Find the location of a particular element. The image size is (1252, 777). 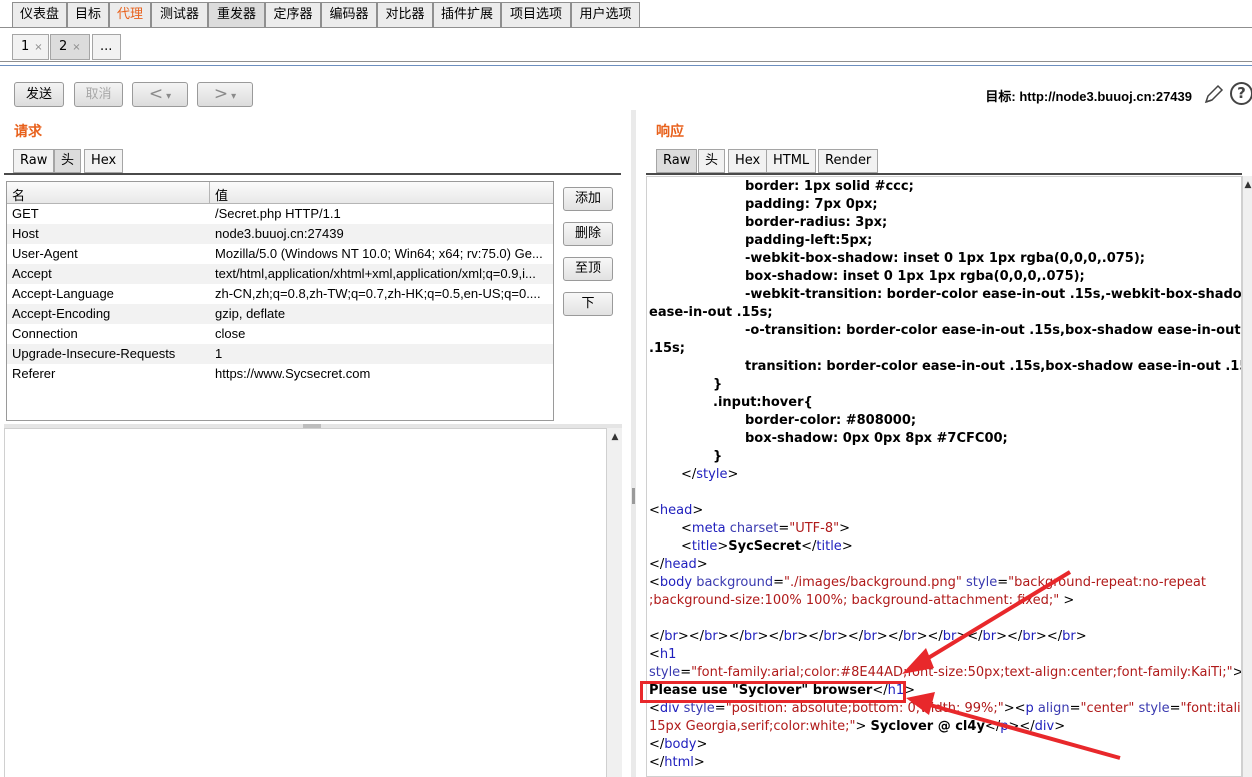

main-tab-8: 插件扩展 is located at coordinates (467, 14).